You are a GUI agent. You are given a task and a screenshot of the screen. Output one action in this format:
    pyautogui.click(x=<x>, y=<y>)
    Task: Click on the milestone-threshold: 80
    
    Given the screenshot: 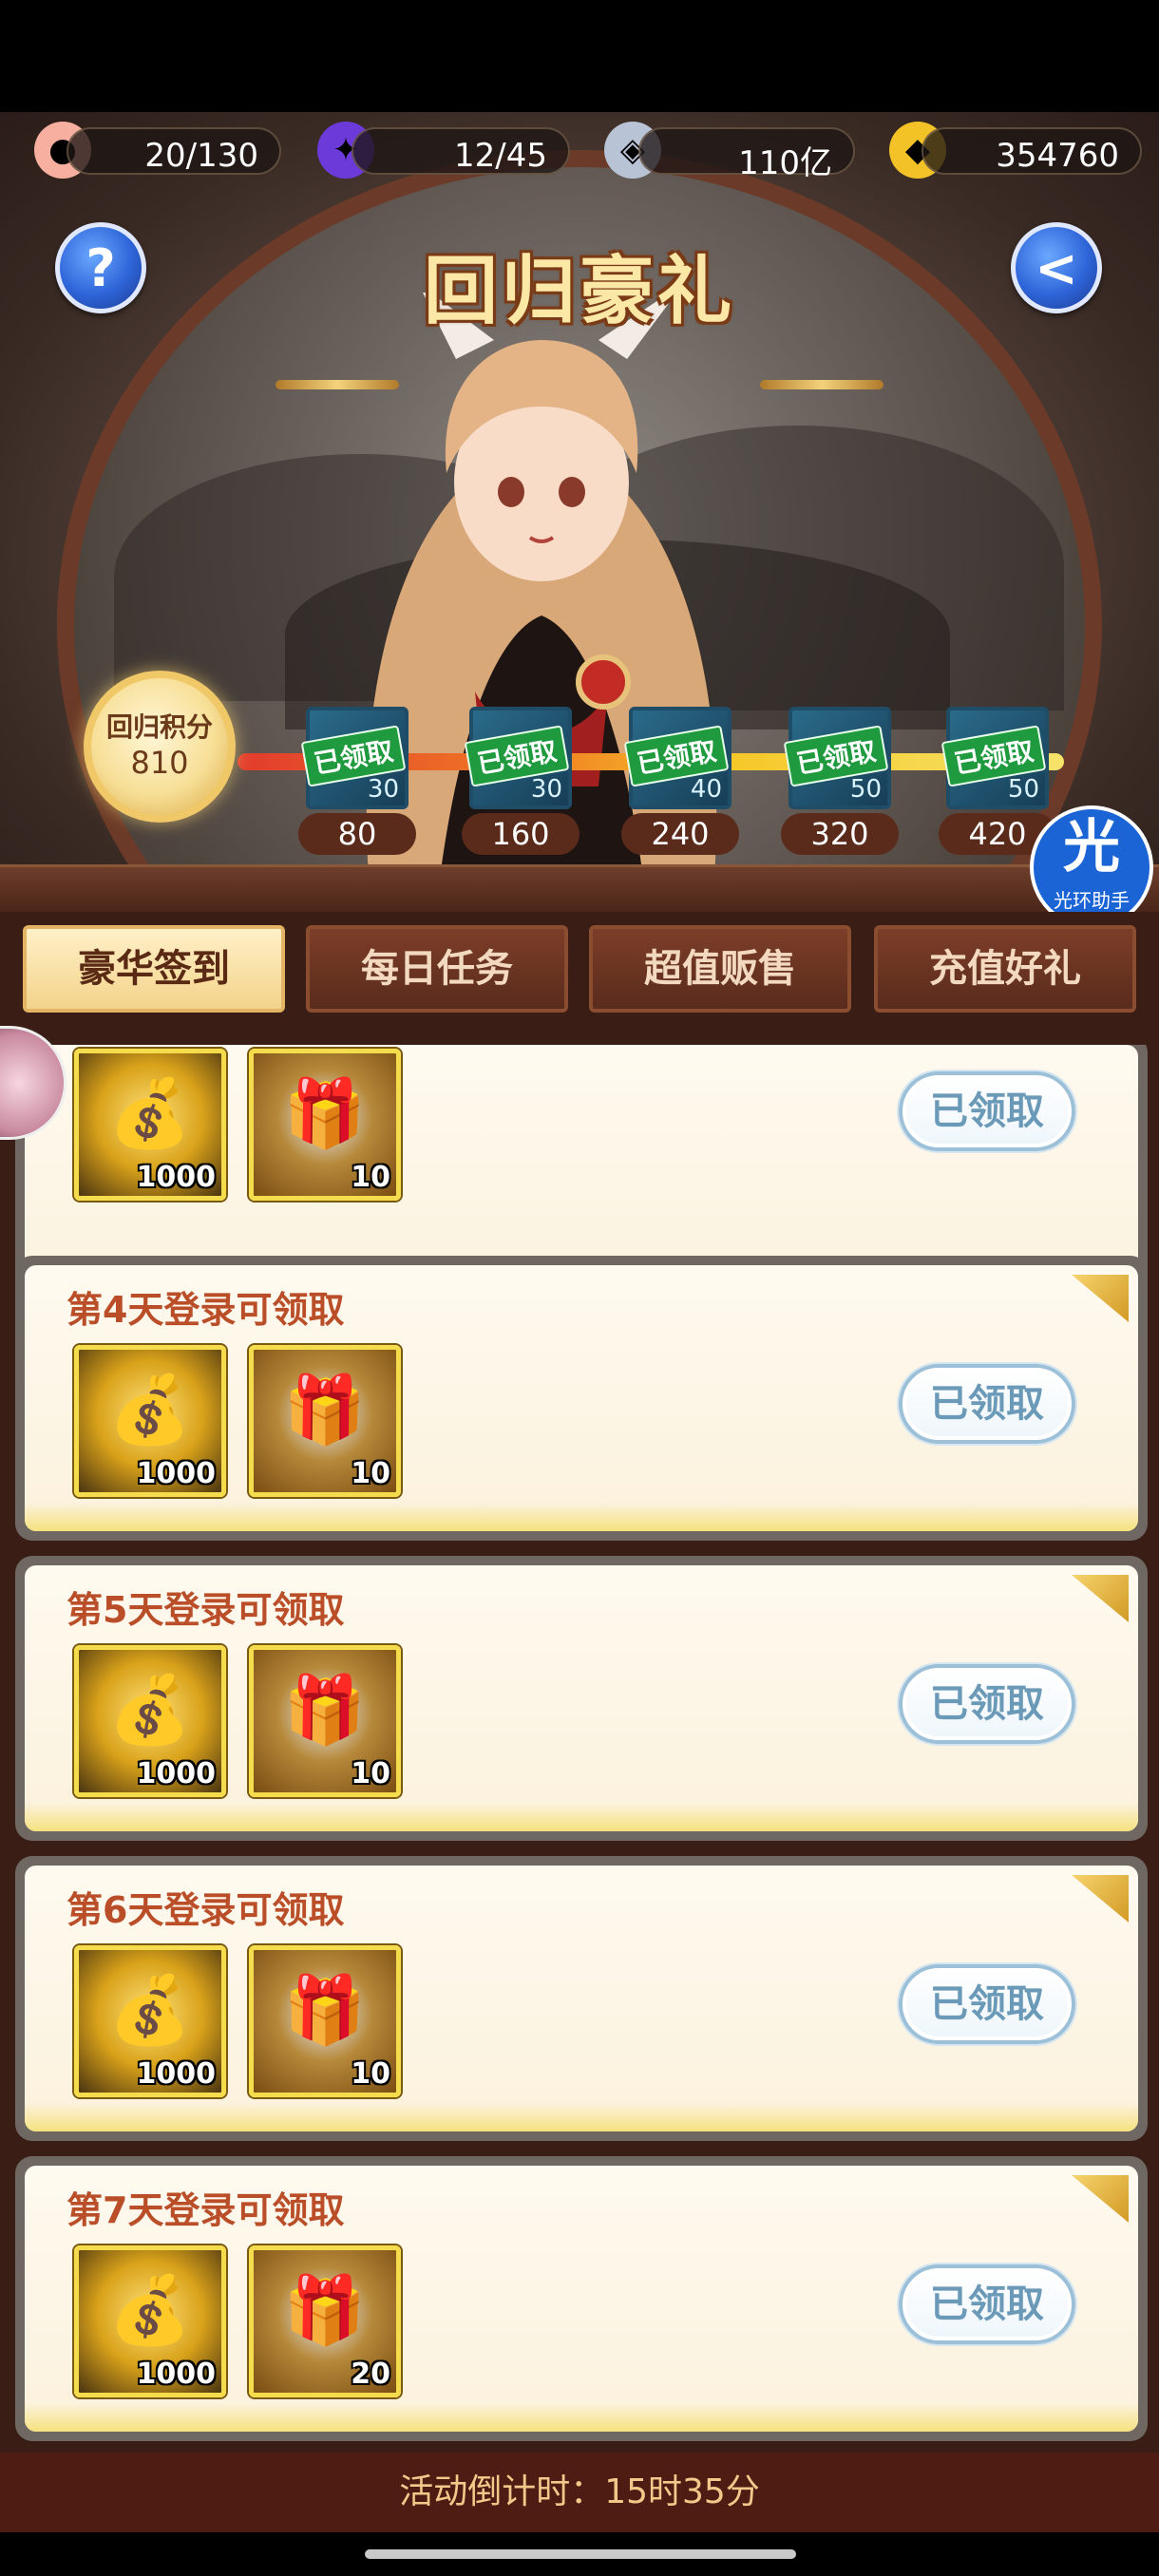 What is the action you would take?
    pyautogui.click(x=357, y=834)
    